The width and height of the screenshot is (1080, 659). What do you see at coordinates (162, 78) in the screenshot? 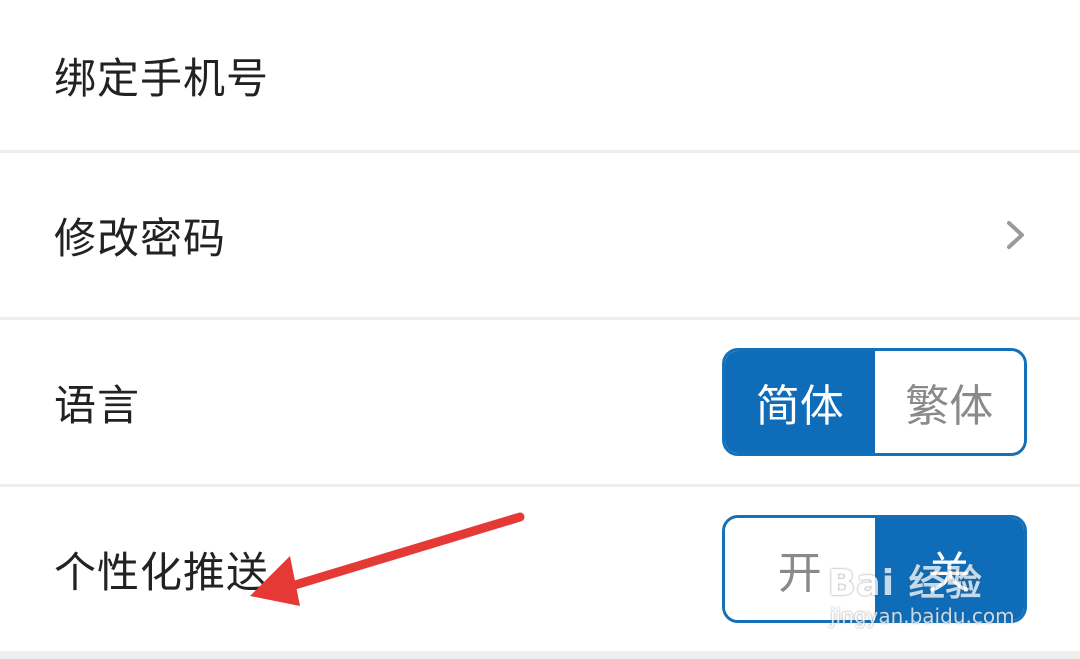
I see `bind-phone-label: 绑定手机号` at bounding box center [162, 78].